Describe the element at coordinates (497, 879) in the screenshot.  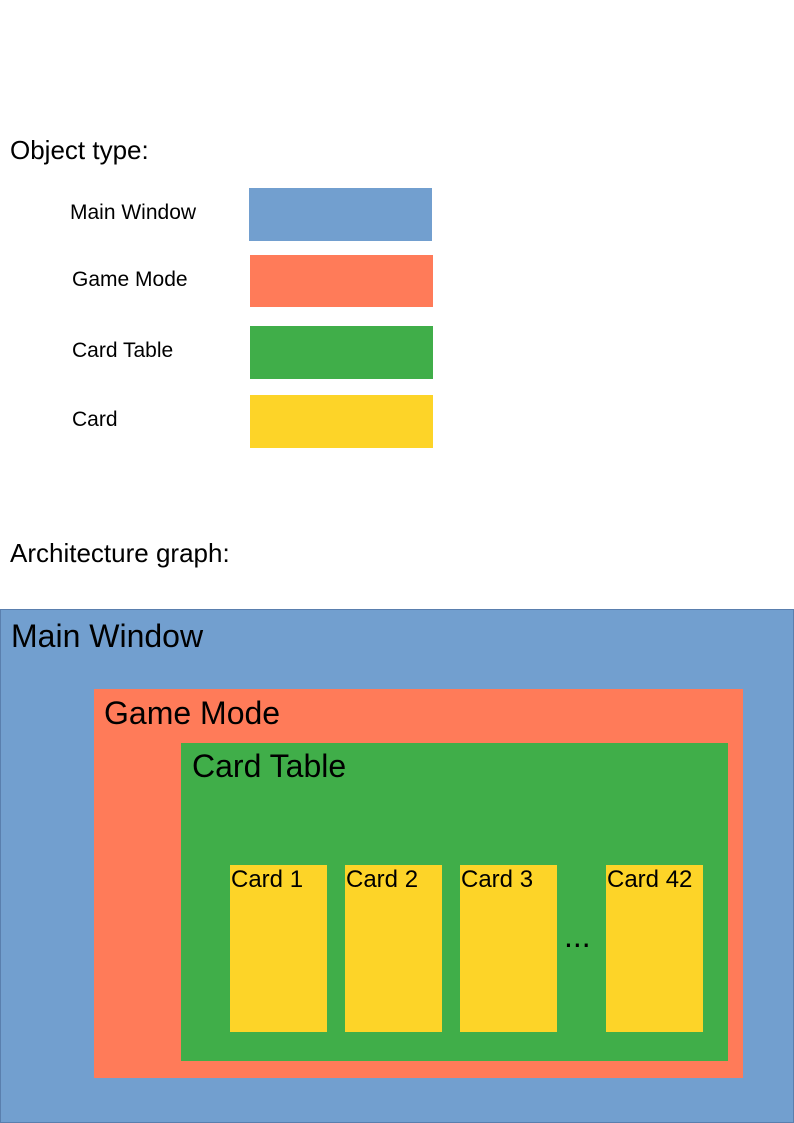
I see `card-label-3: Card 3` at that location.